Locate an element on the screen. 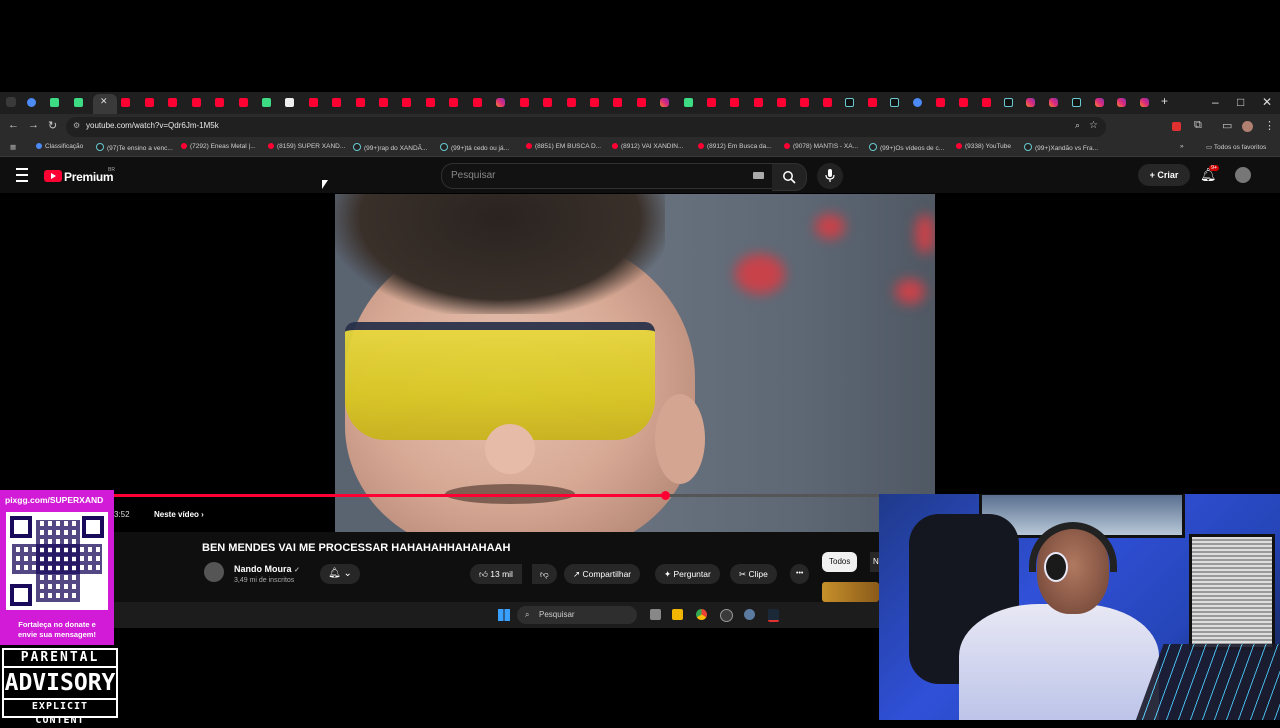  tab-search-icon is located at coordinates (11, 102).